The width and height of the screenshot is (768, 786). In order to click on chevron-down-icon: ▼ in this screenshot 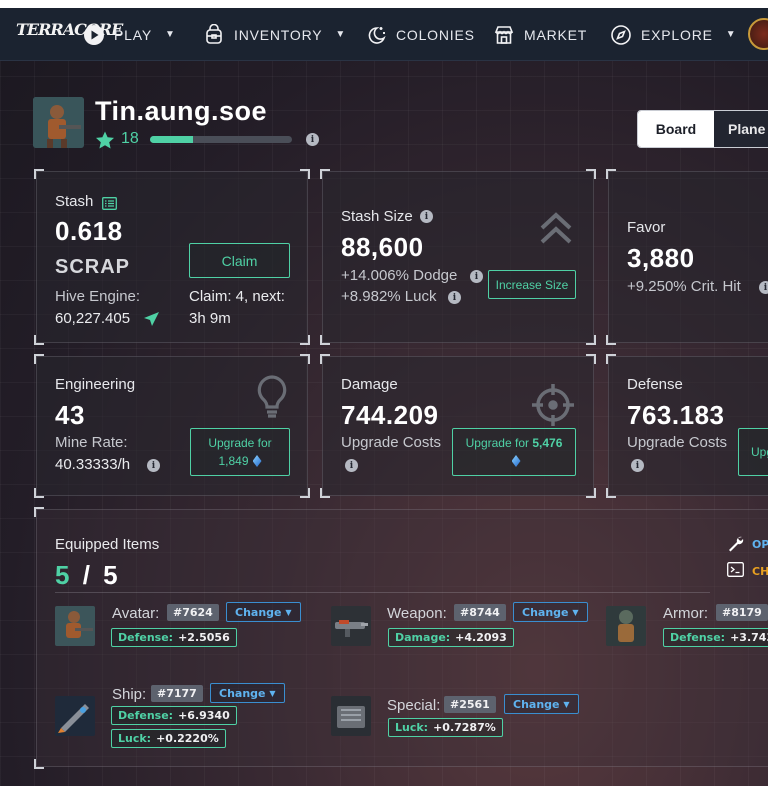, I will do `click(341, 34)`.